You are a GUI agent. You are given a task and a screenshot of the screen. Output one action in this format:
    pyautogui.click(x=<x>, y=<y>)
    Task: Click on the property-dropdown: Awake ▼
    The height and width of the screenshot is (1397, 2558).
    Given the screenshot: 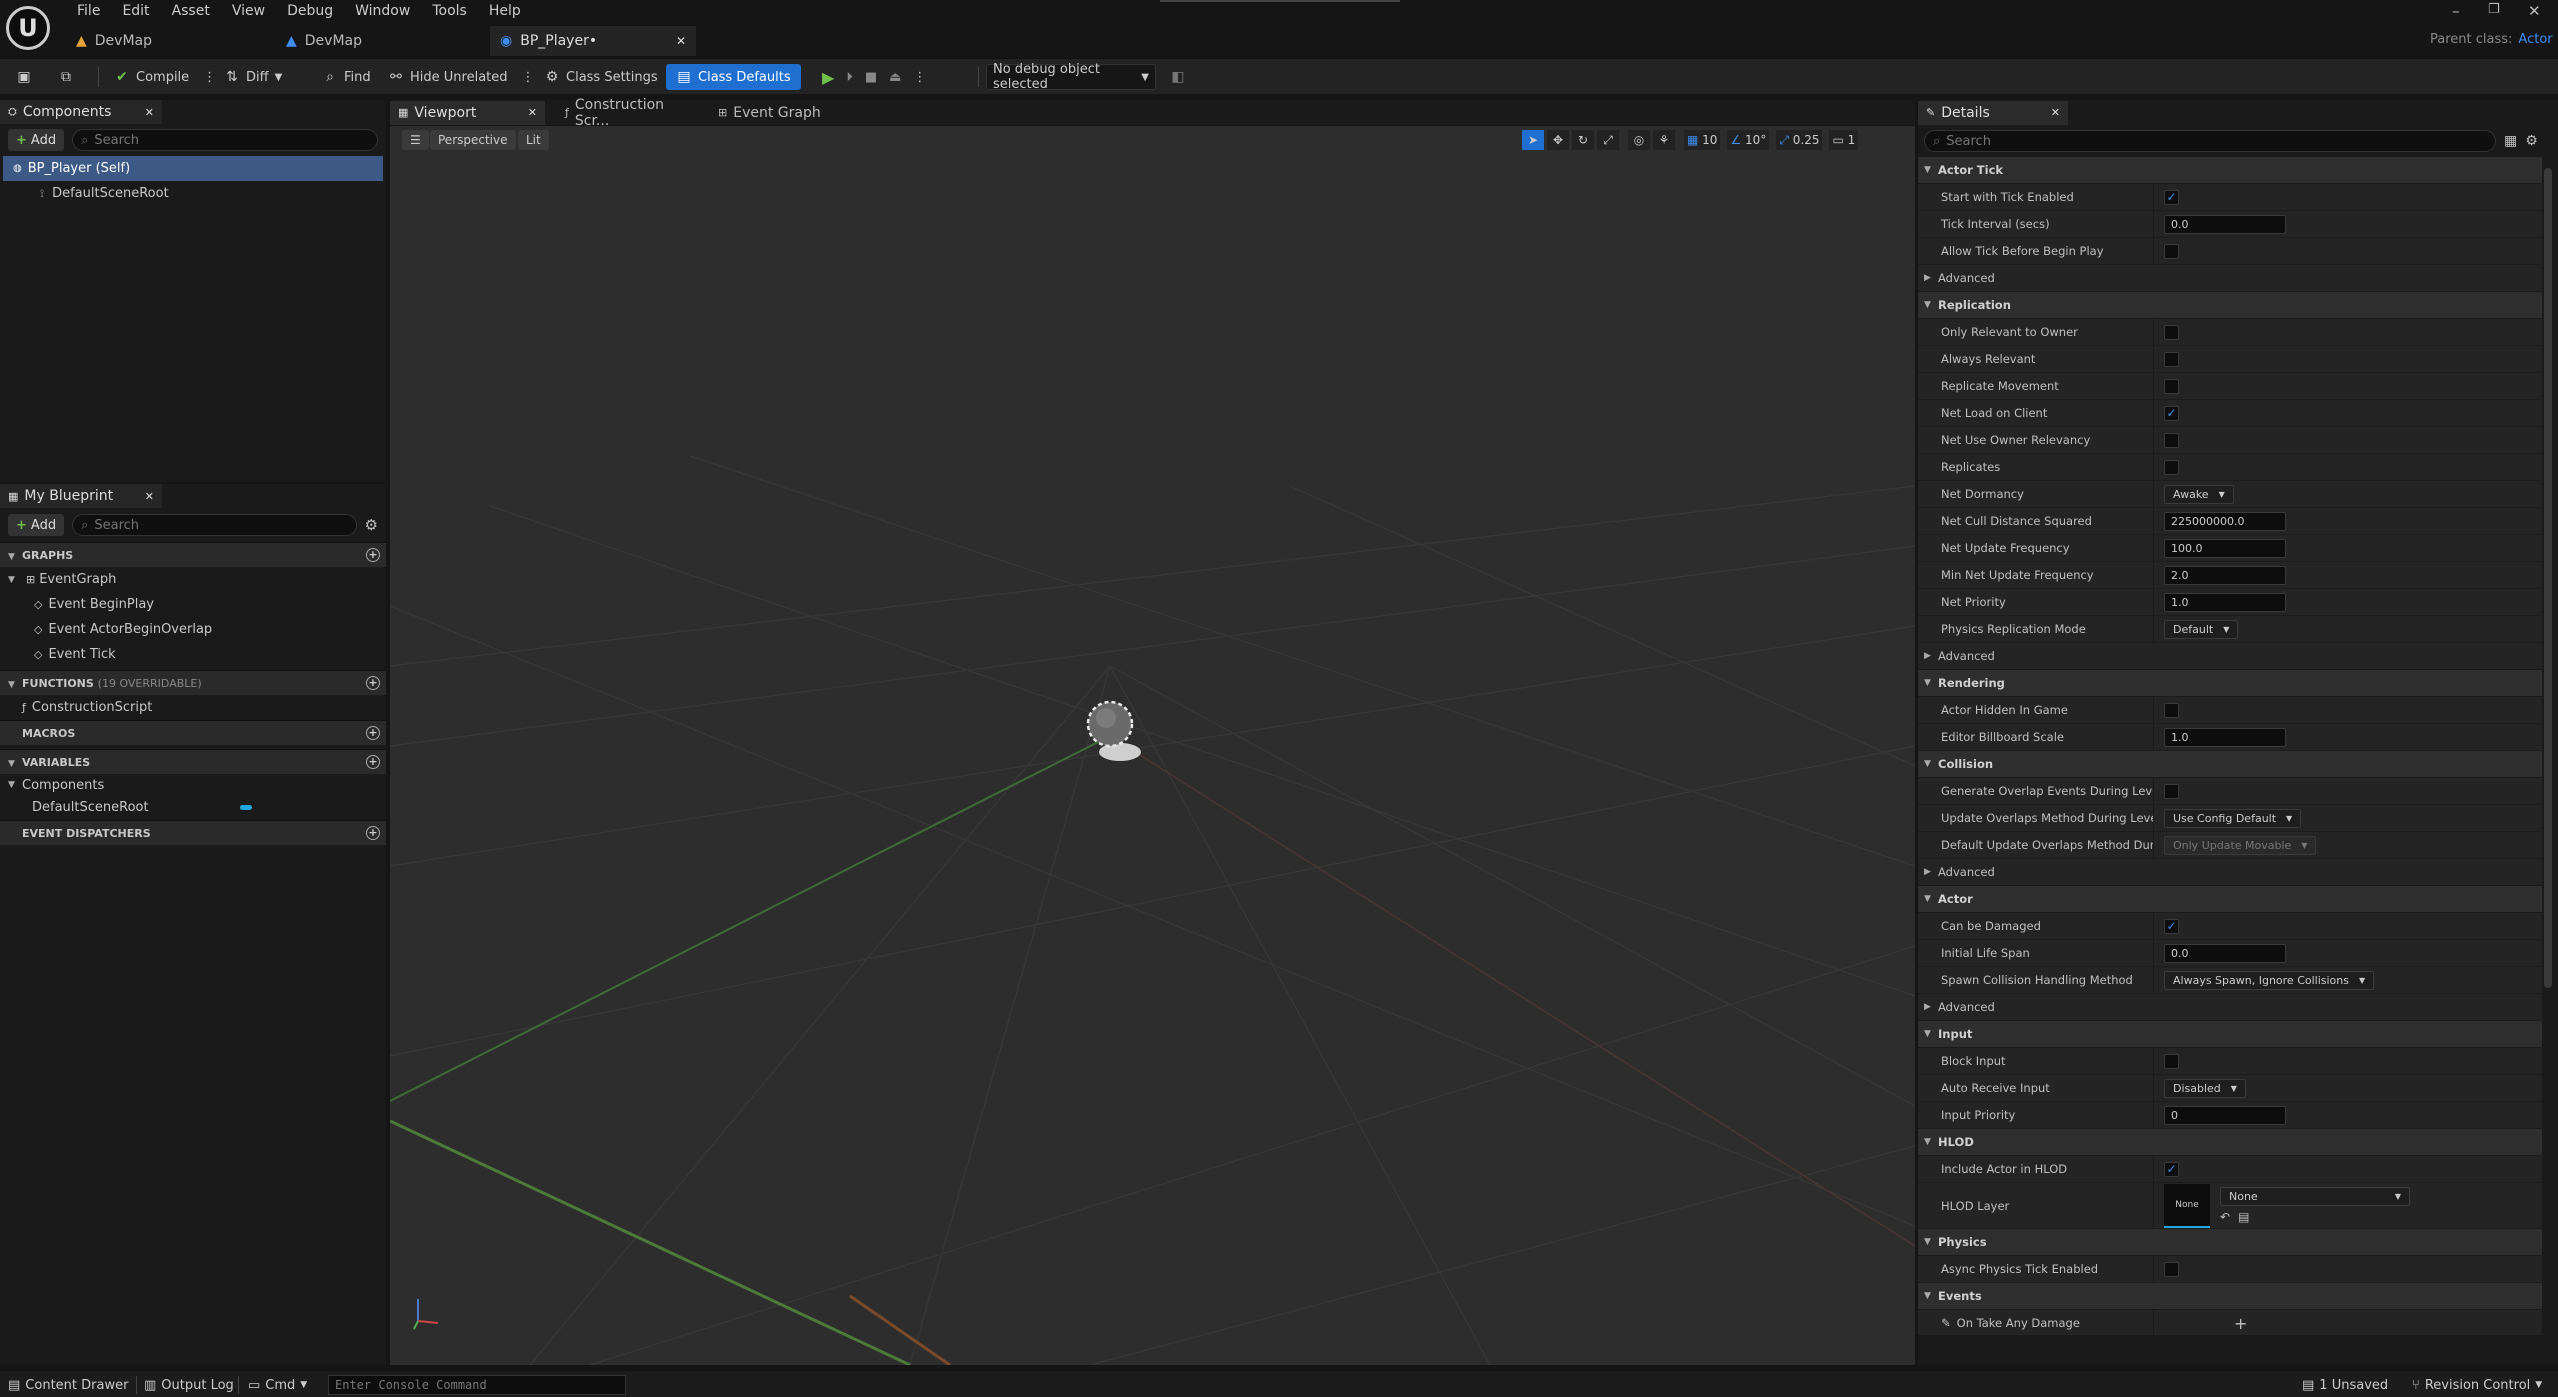 What is the action you would take?
    pyautogui.click(x=2199, y=494)
    